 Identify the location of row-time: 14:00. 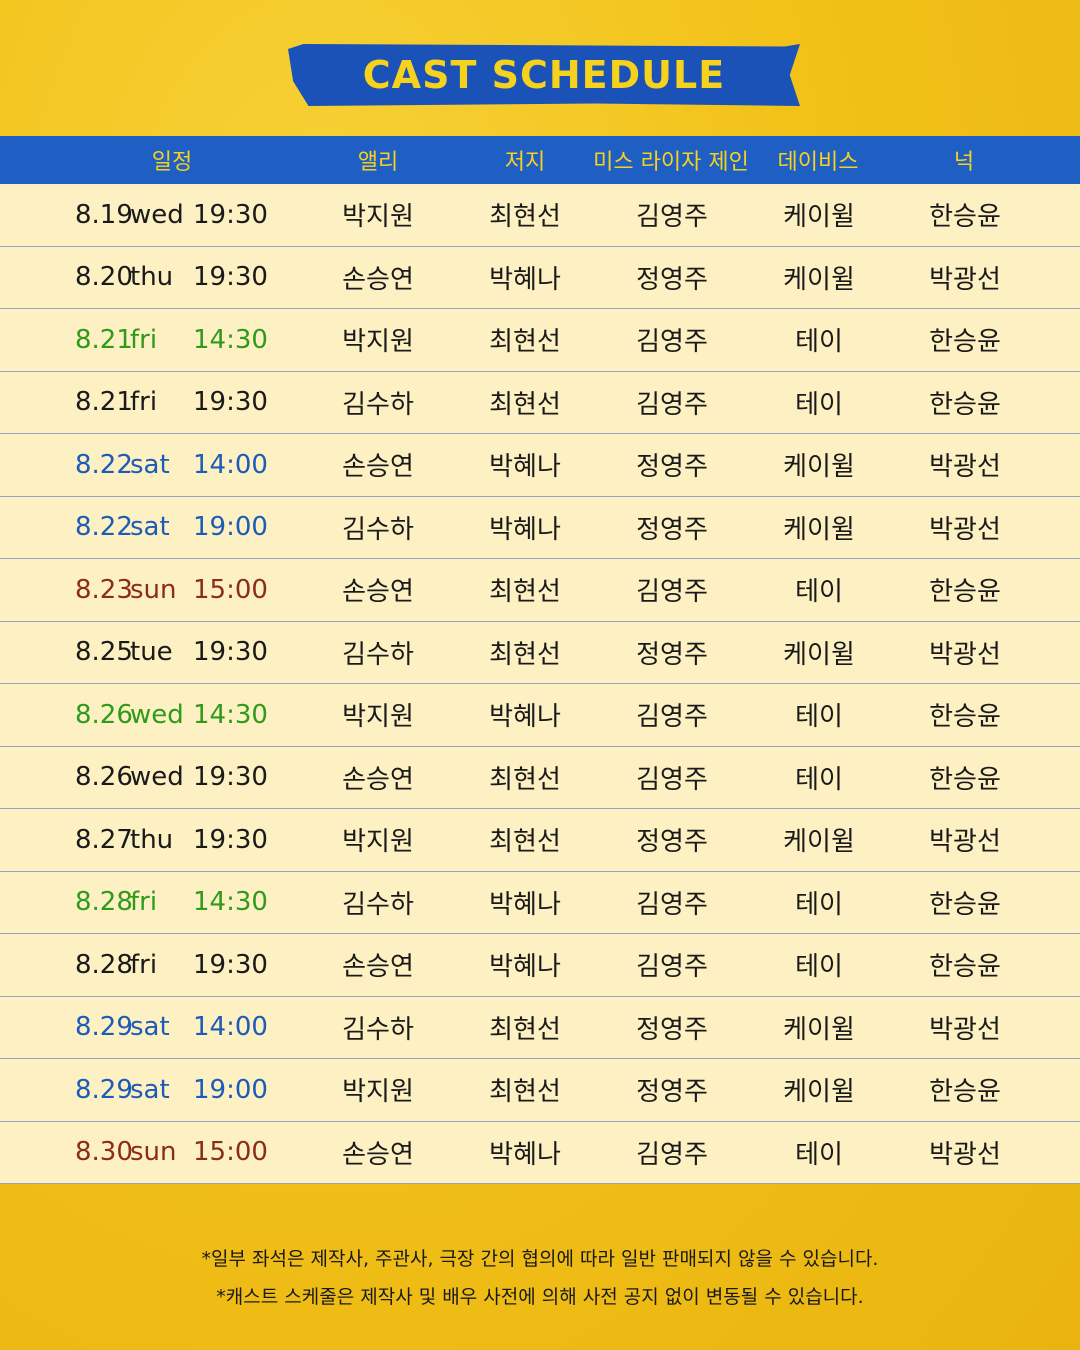
(230, 1027).